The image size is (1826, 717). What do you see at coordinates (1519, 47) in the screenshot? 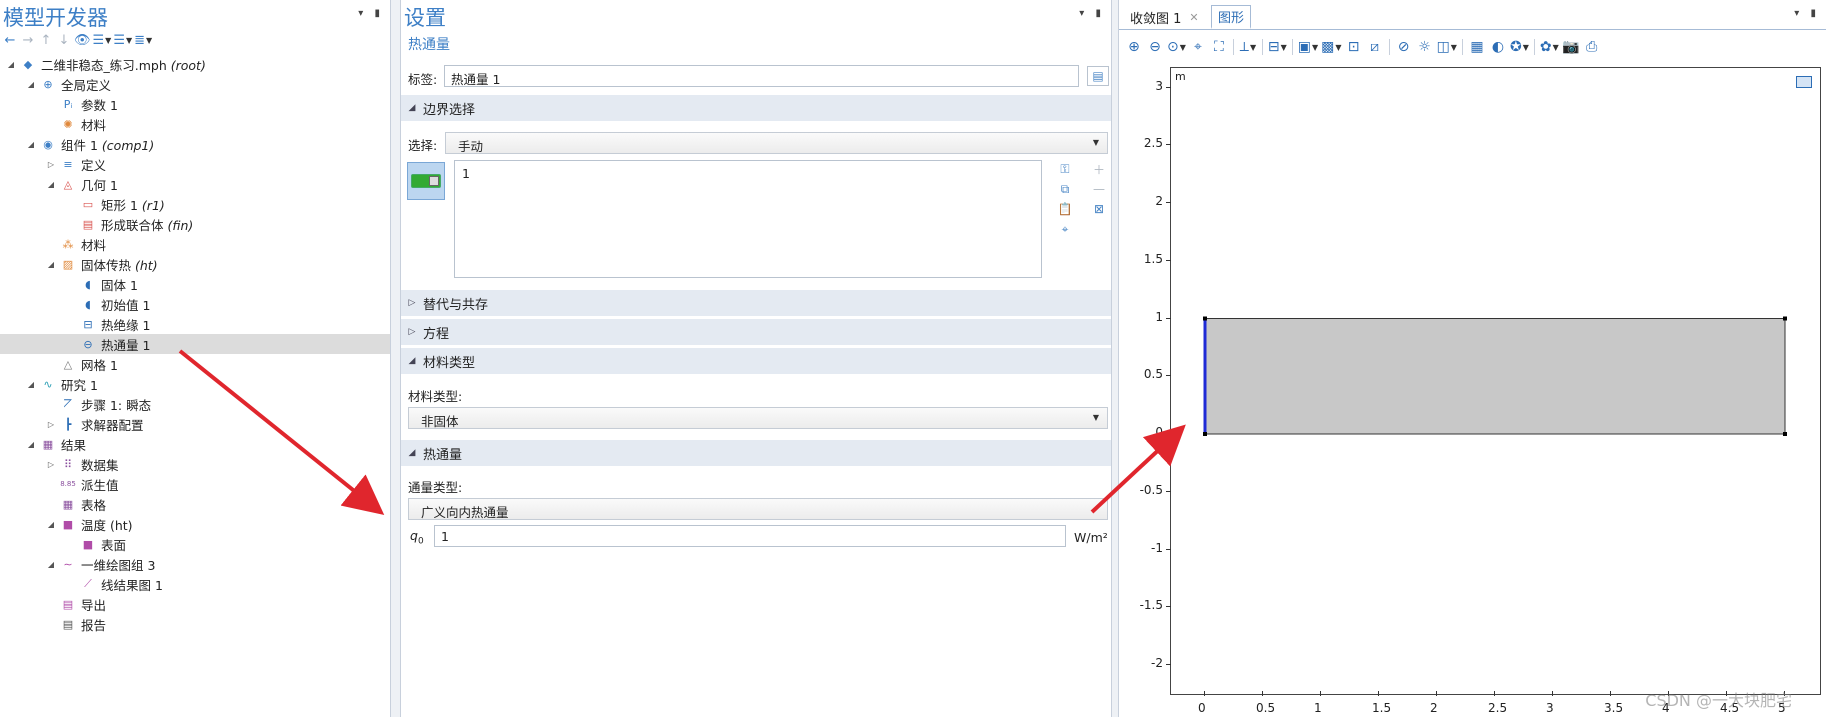
I see `color-icon: ✪ ▼` at bounding box center [1519, 47].